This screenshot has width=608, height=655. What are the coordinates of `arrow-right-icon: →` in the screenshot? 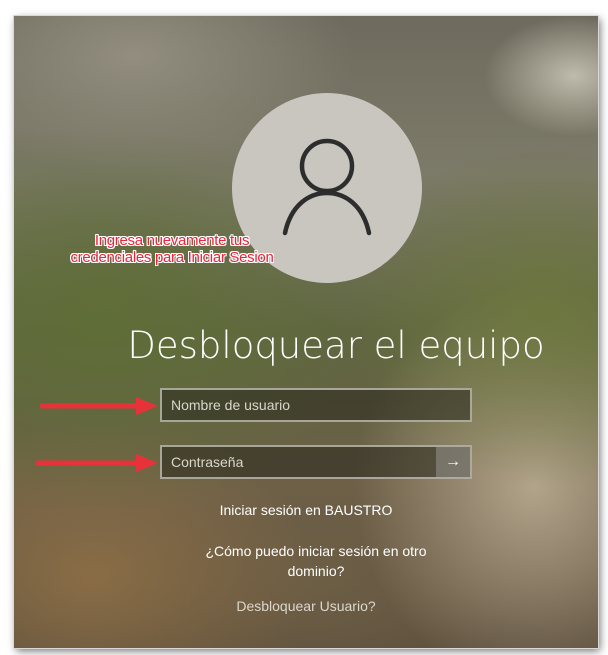 It's located at (453, 461).